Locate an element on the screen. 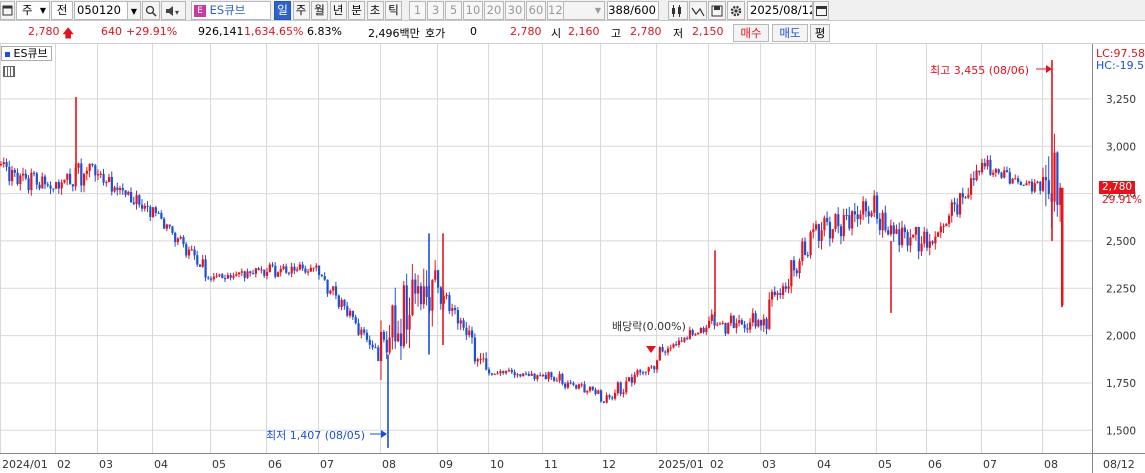 The image size is (1145, 473). interval-button-10: 10 is located at coordinates (473, 10).